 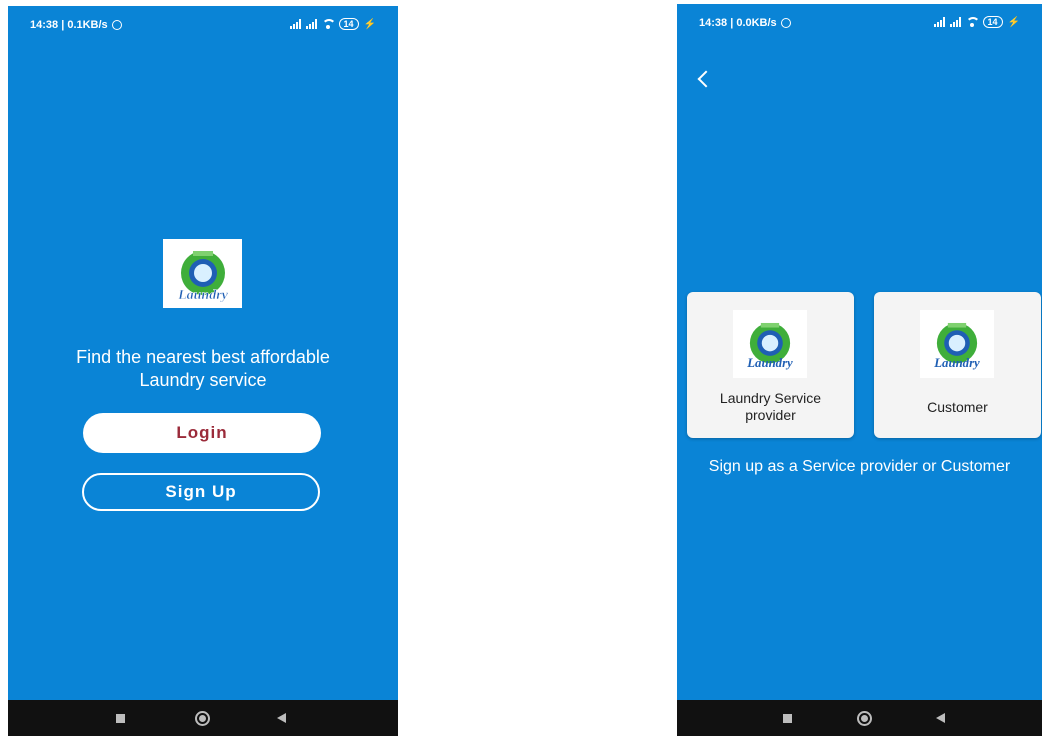 What do you see at coordinates (957, 407) in the screenshot?
I see `card-label: Customer` at bounding box center [957, 407].